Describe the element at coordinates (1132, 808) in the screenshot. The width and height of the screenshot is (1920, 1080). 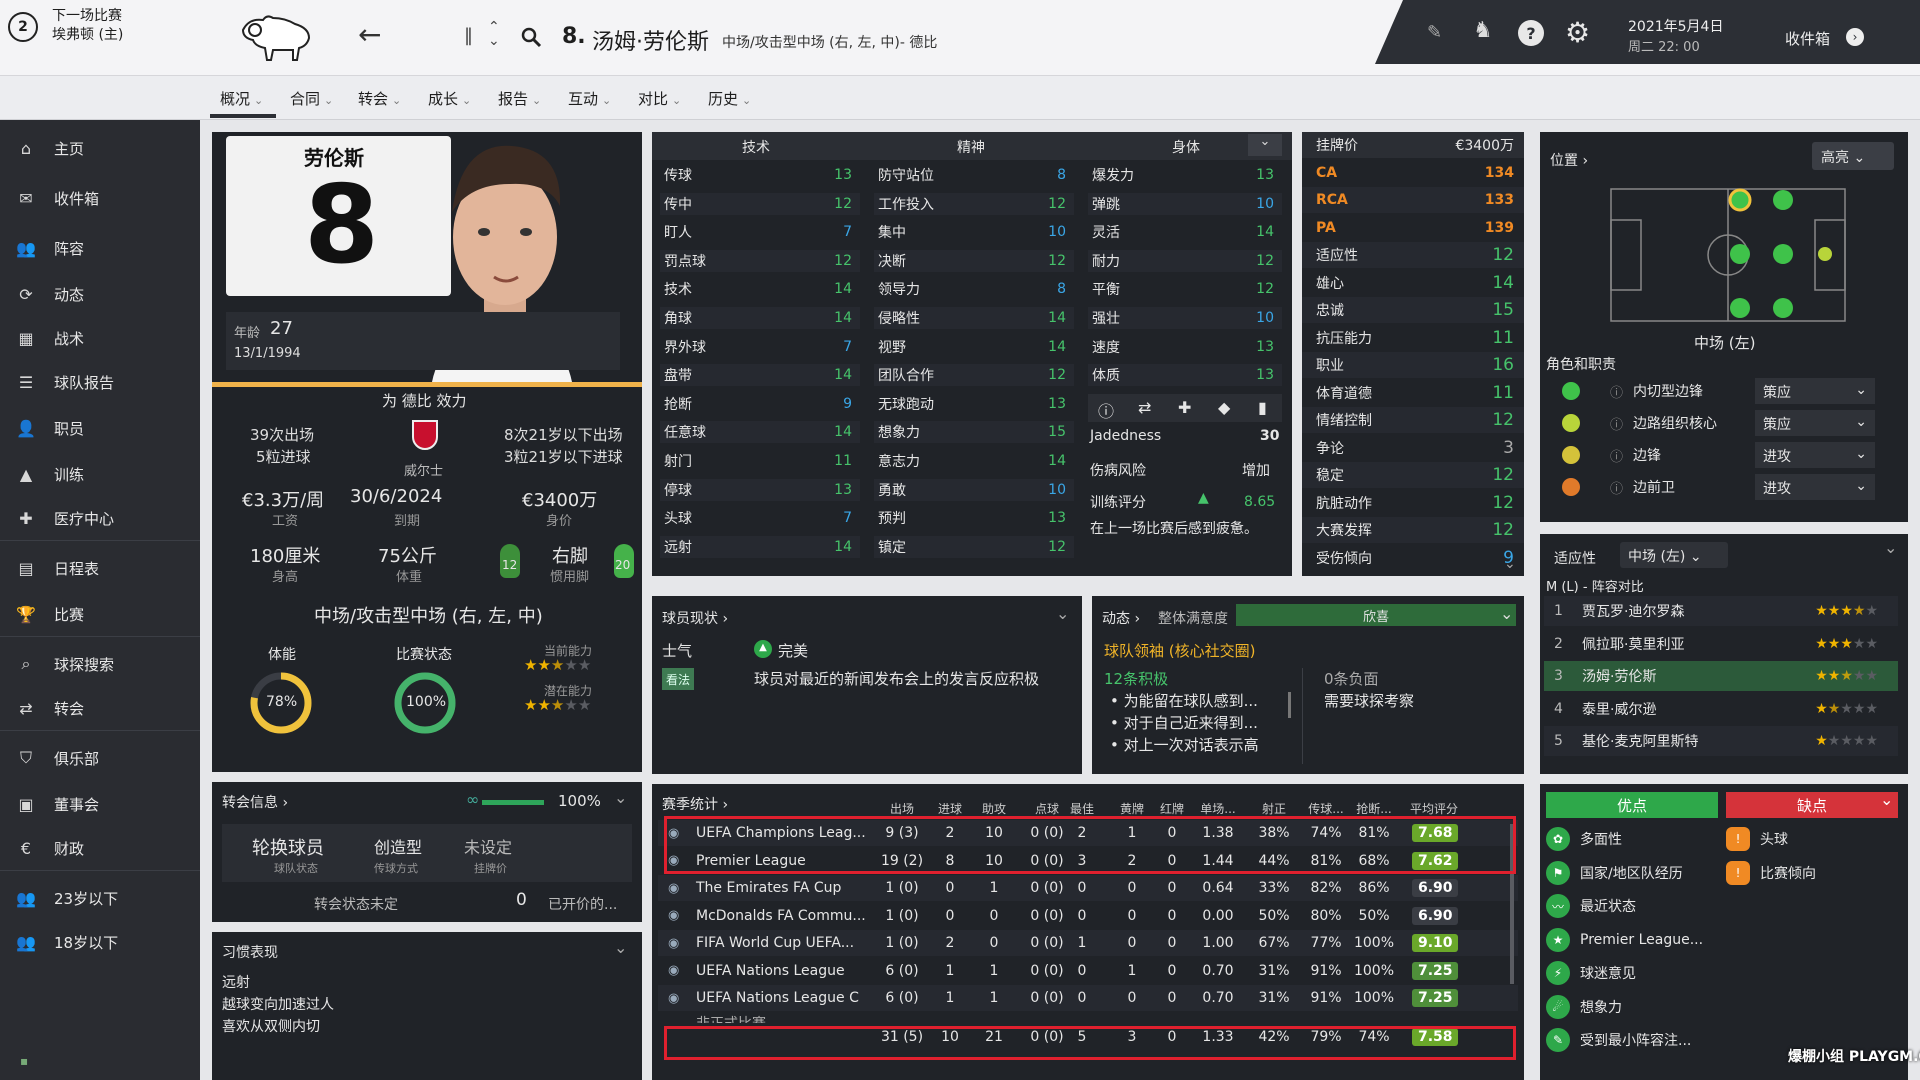
I see `stats-column-header: 黄牌` at that location.